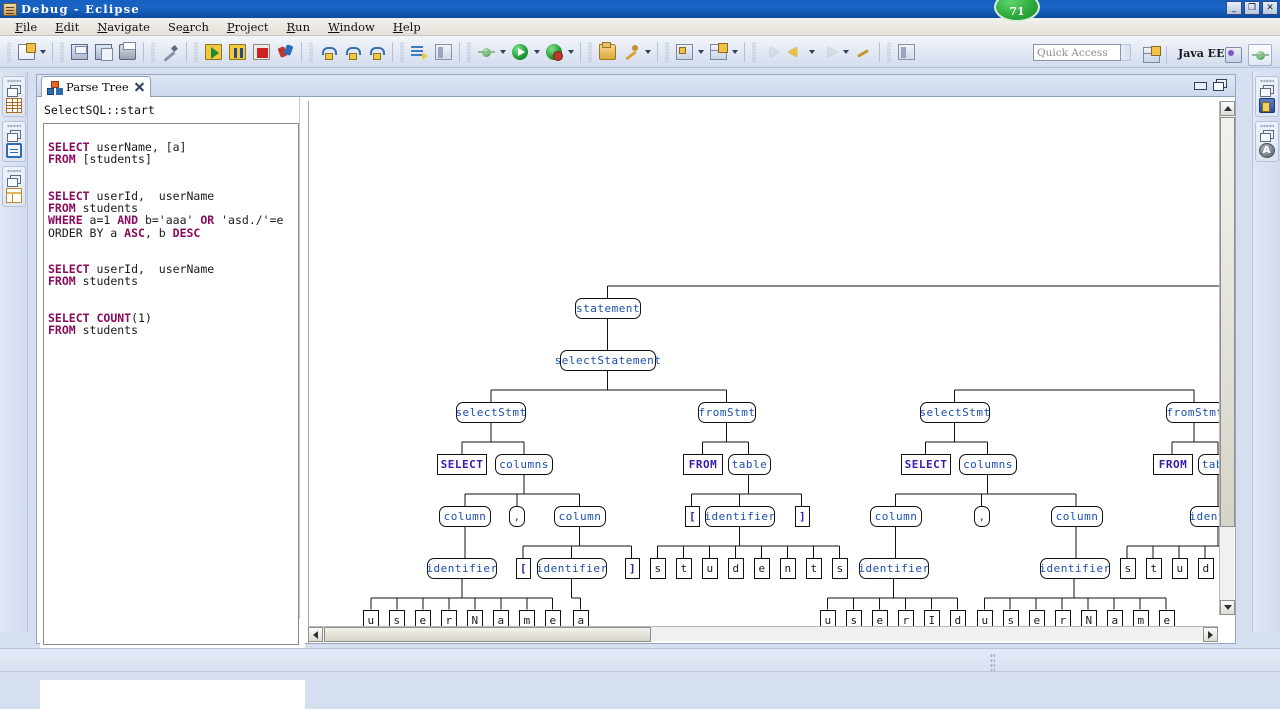 The image size is (1280, 709). I want to click on back-button-dropdown, so click(812, 52).